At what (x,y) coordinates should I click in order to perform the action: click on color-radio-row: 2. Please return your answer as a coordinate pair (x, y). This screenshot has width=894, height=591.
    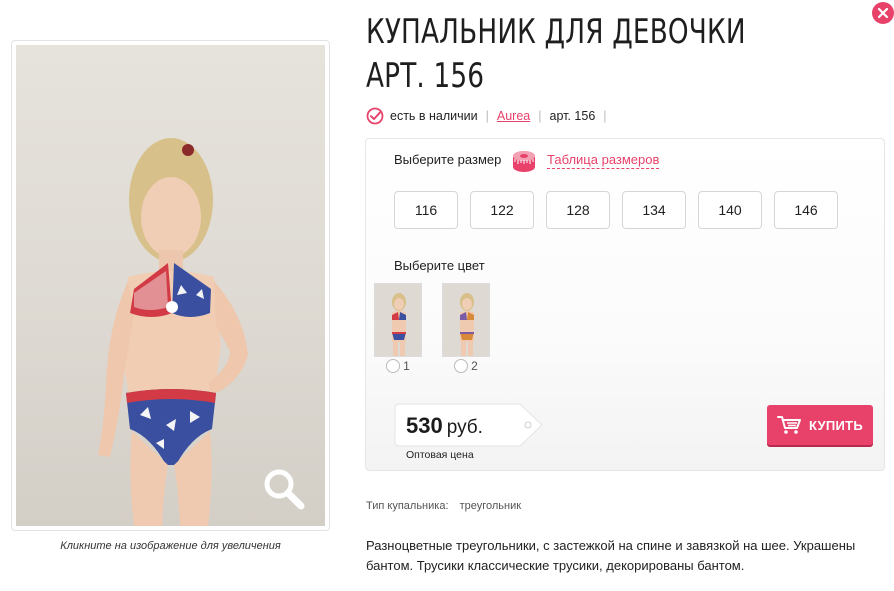
    Looking at the image, I should click on (466, 366).